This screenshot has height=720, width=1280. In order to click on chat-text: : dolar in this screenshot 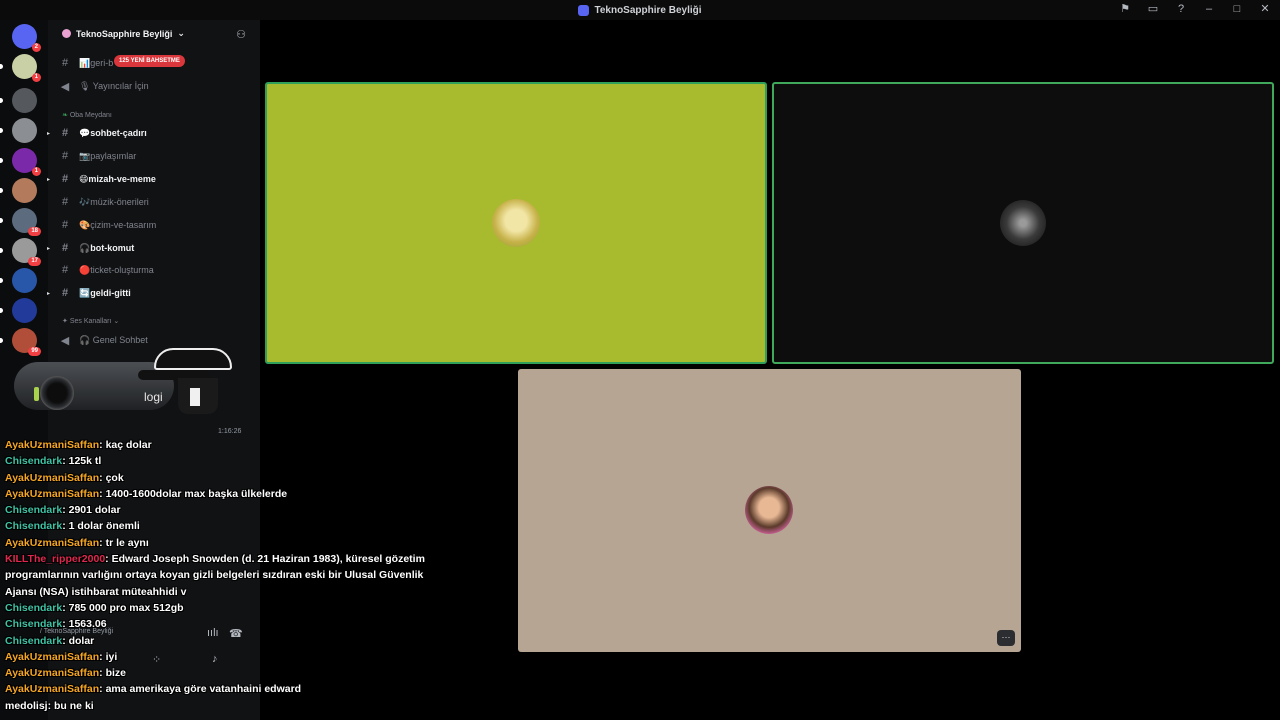, I will do `click(78, 640)`.